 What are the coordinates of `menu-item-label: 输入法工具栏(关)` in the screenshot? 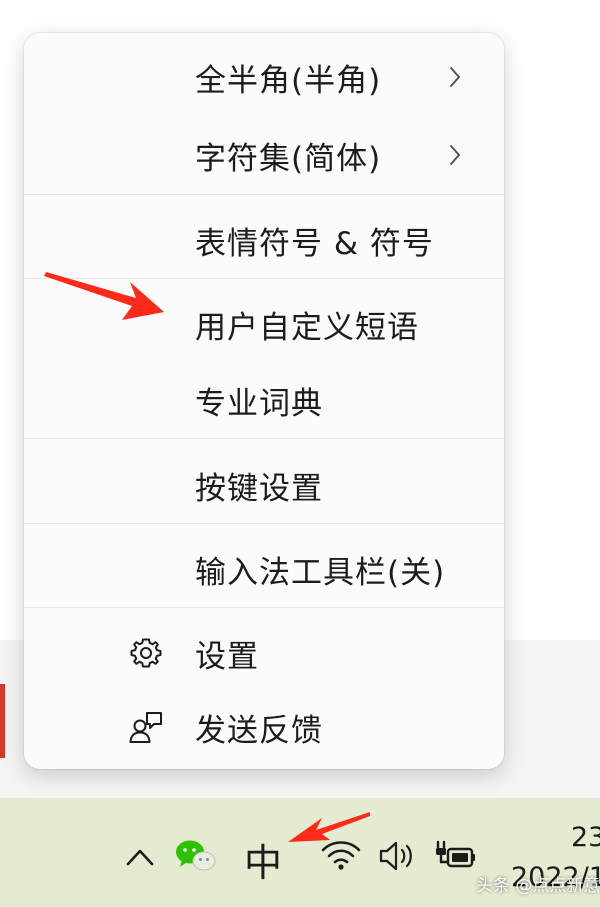 It's located at (320, 572).